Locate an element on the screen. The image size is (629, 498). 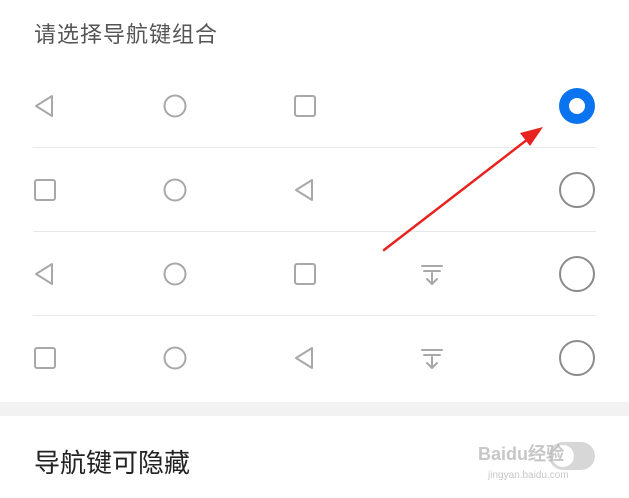
radio-button-selected is located at coordinates (577, 106).